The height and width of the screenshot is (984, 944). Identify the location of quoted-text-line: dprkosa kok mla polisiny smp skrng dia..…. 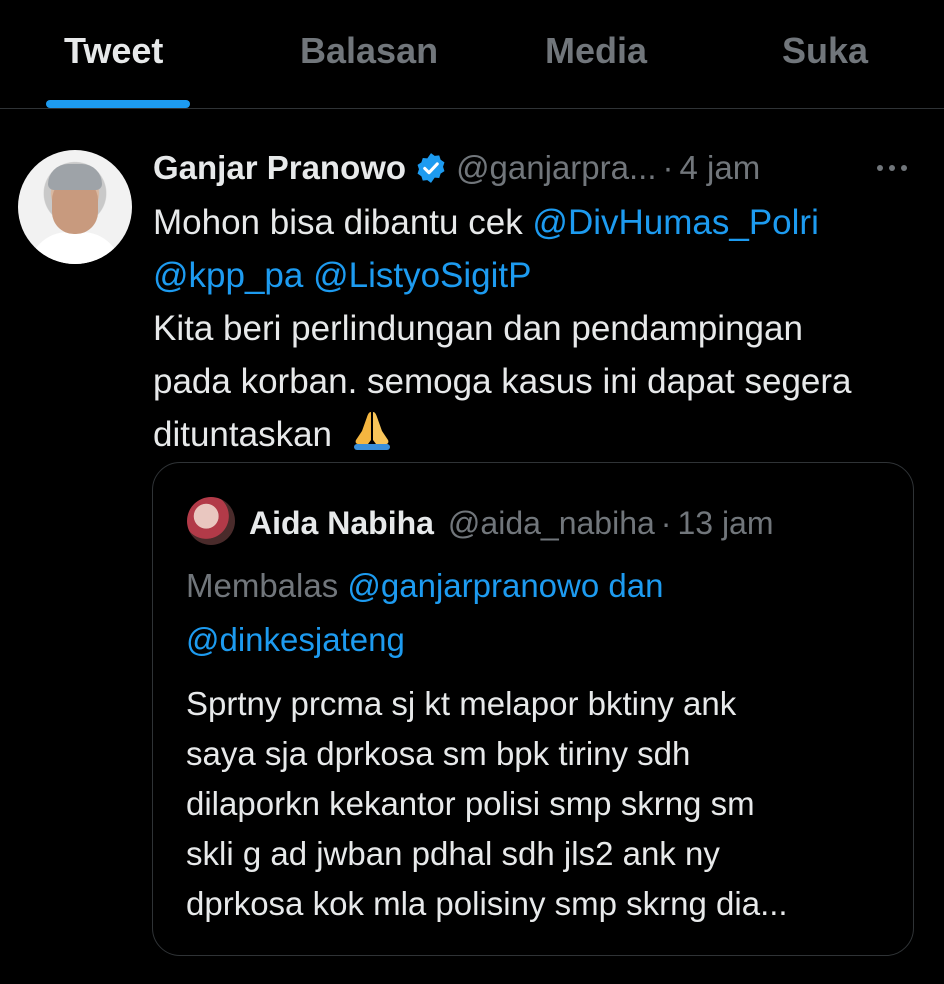
(487, 903).